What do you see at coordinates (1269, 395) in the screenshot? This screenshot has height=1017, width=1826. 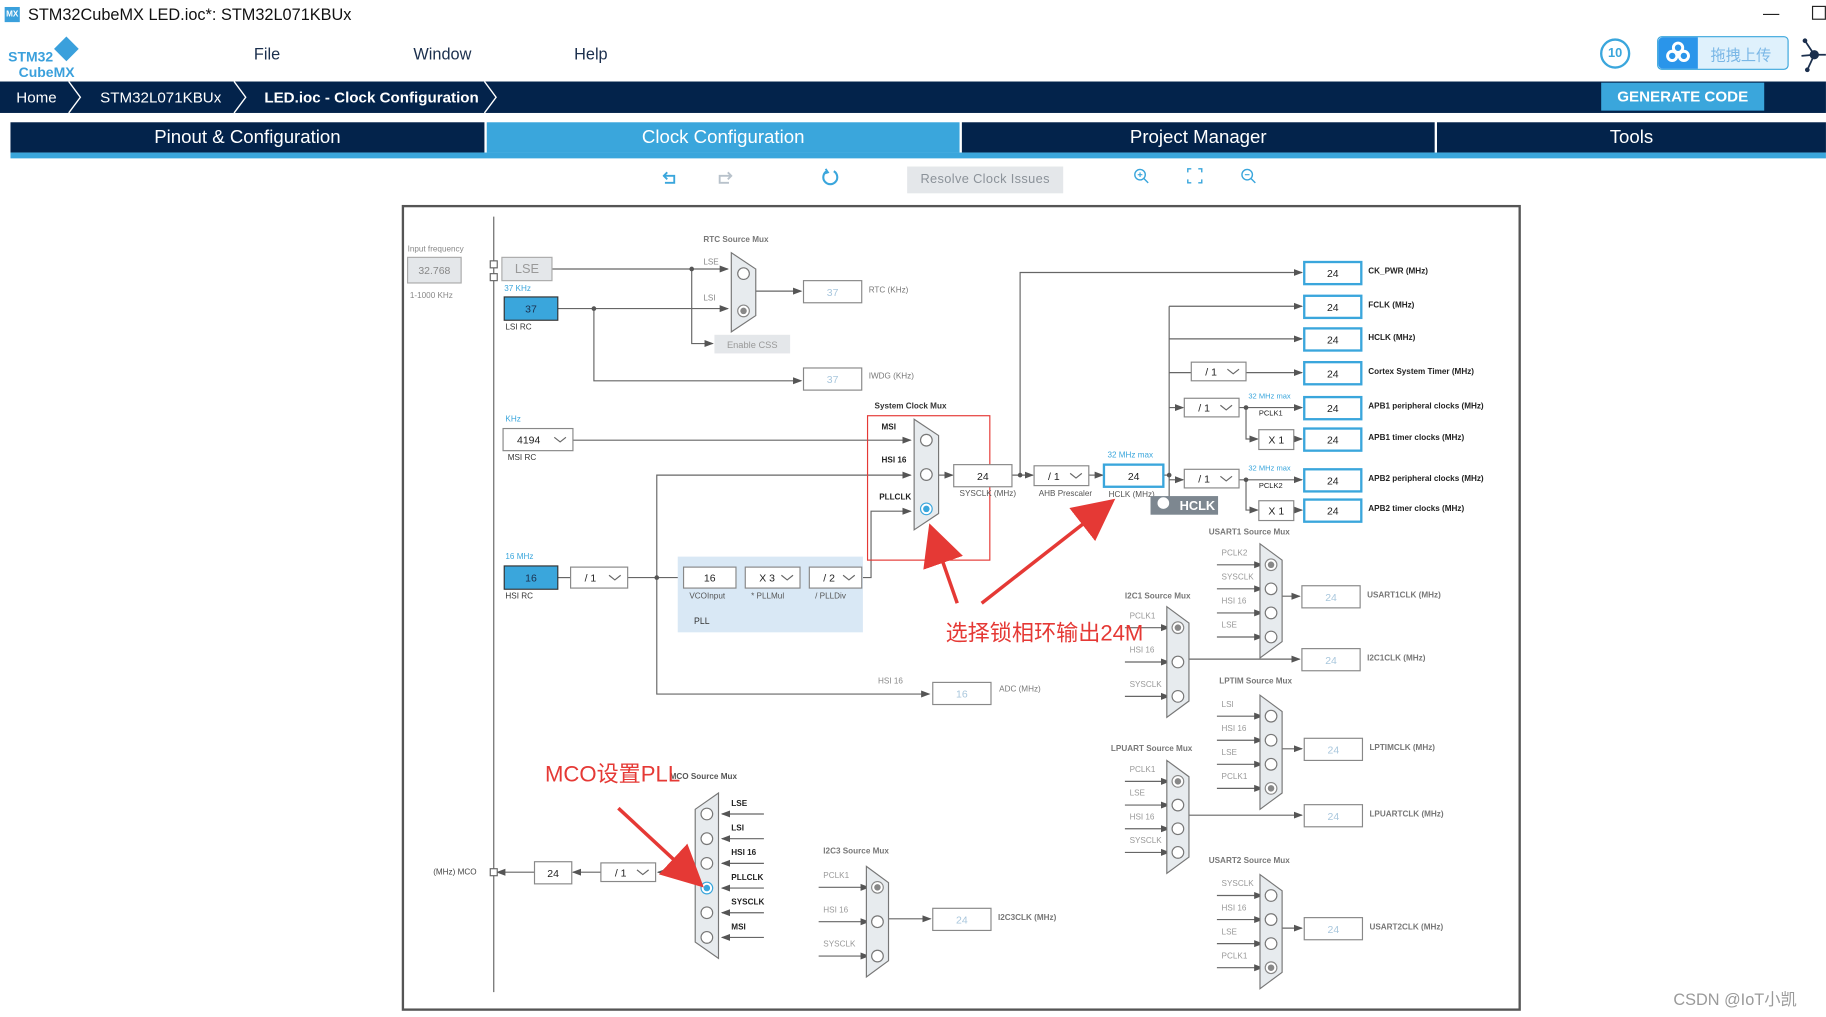 I see `apb1-max-label: 32 MHz max` at bounding box center [1269, 395].